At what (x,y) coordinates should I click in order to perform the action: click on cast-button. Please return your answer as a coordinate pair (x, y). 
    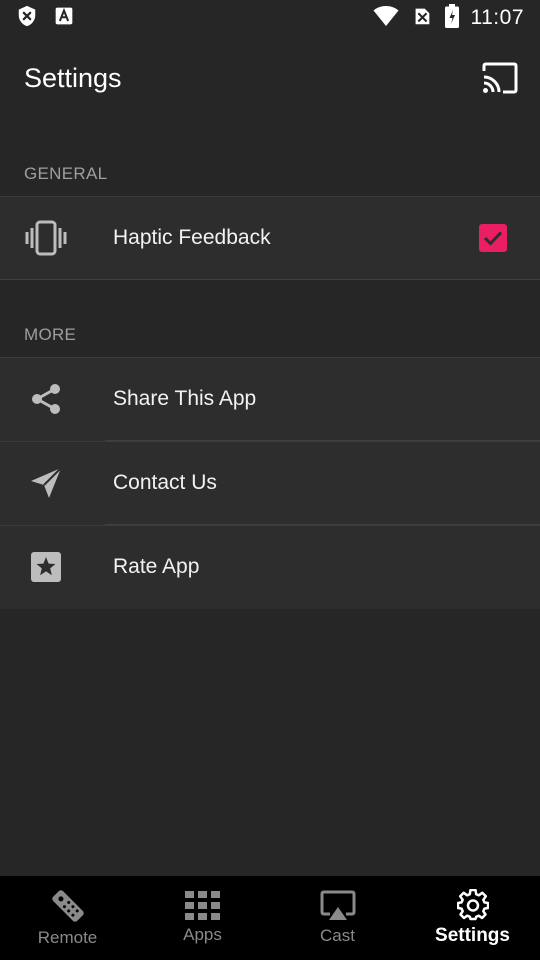
    Looking at the image, I should click on (500, 78).